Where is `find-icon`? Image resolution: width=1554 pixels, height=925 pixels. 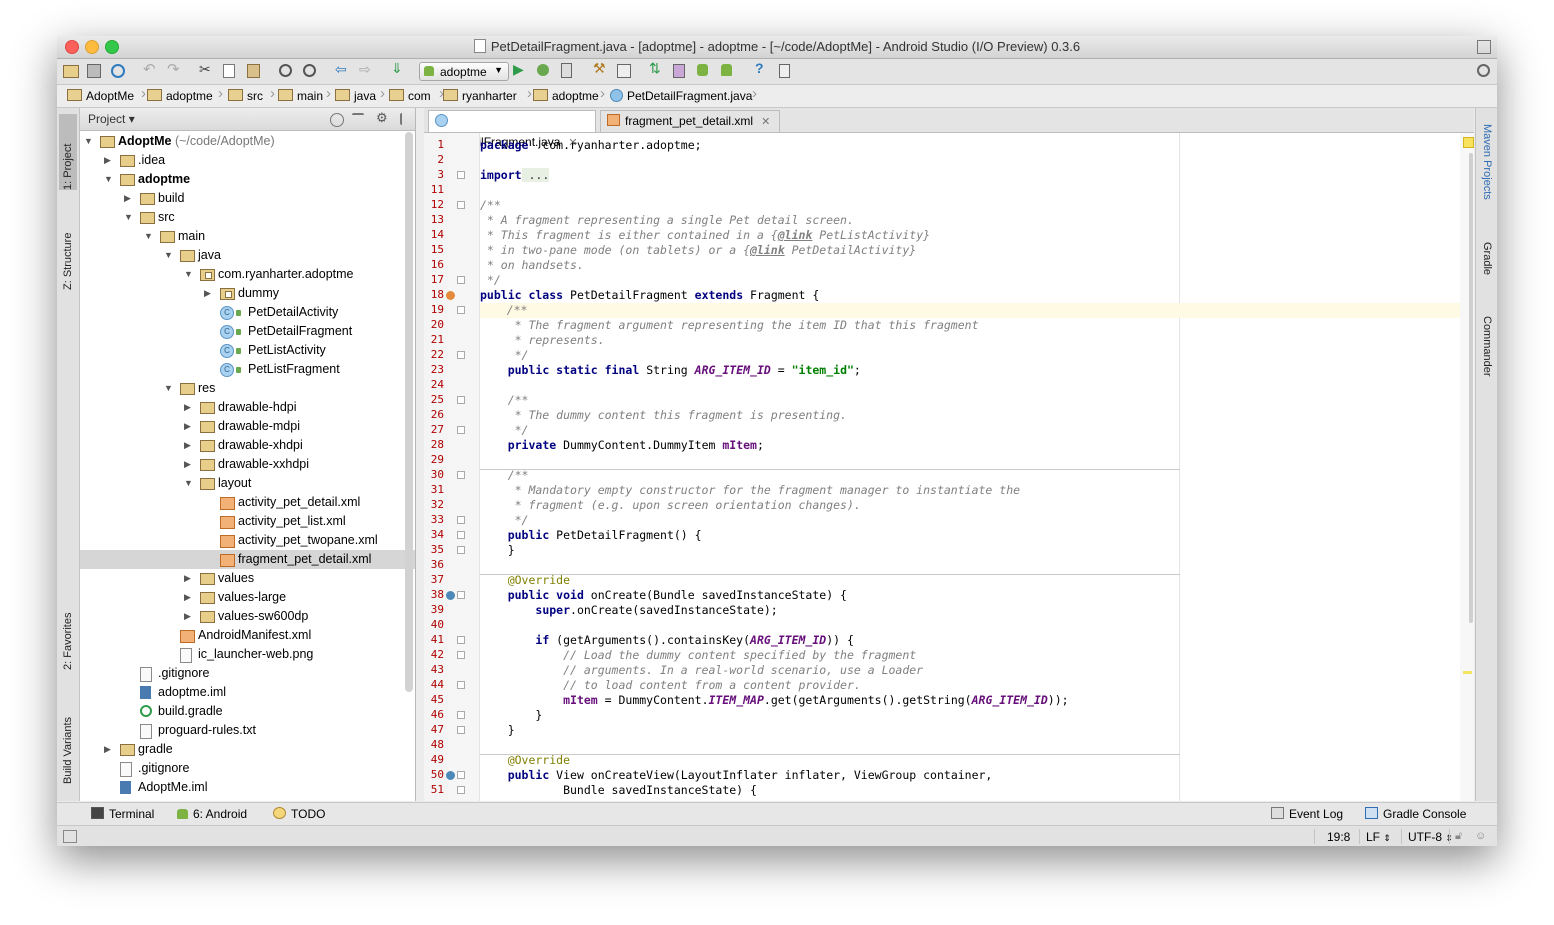 find-icon is located at coordinates (285, 70).